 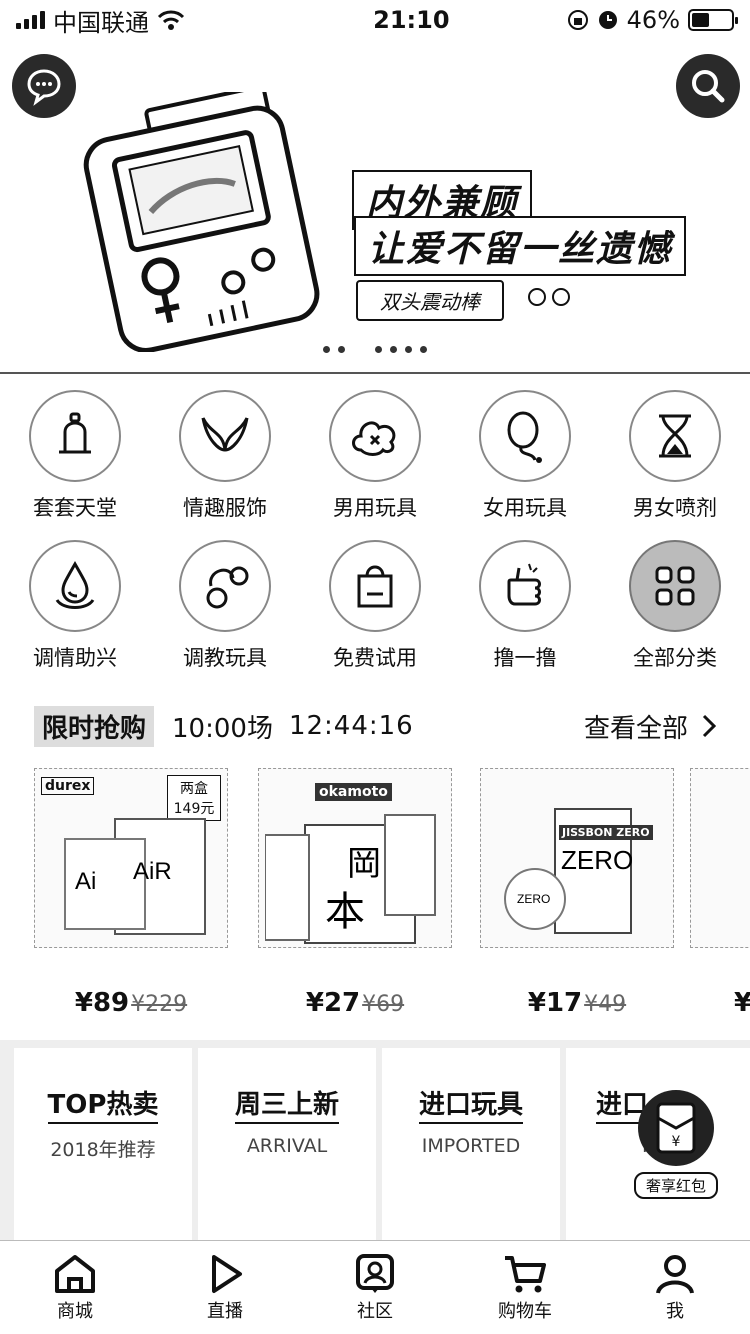 I want to click on deal-card: ¥, so click(x=720, y=893).